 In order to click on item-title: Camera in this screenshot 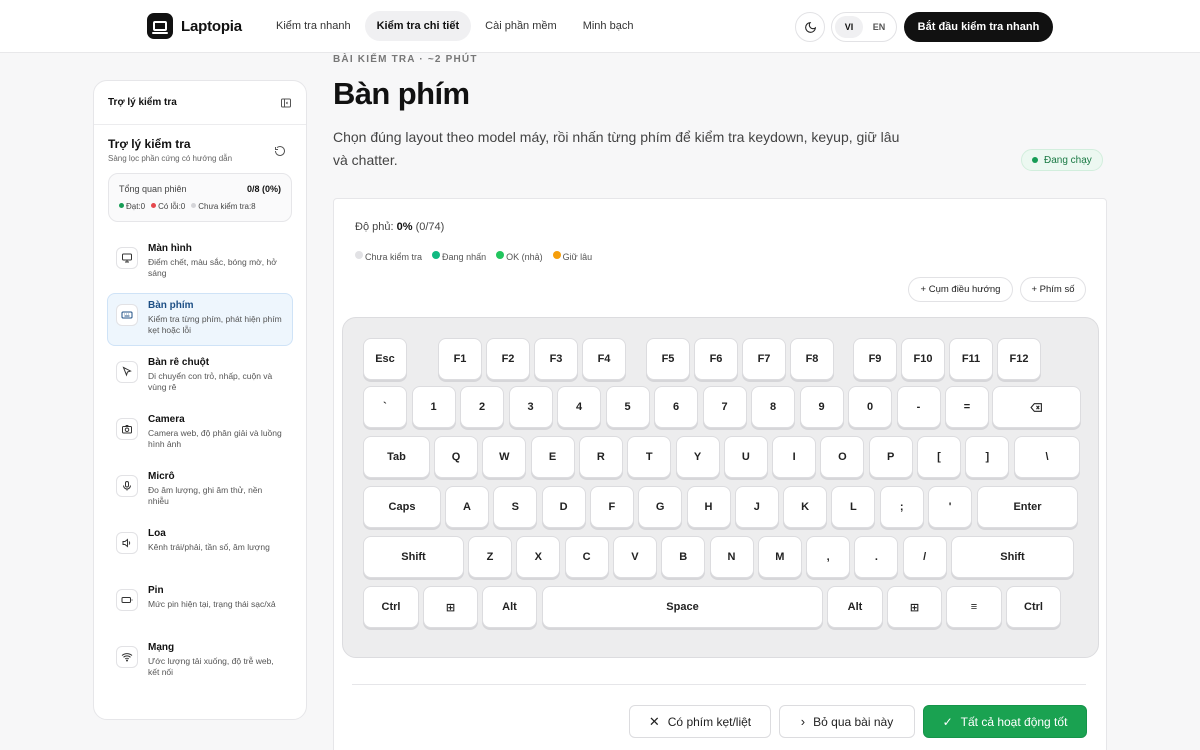, I will do `click(166, 419)`.